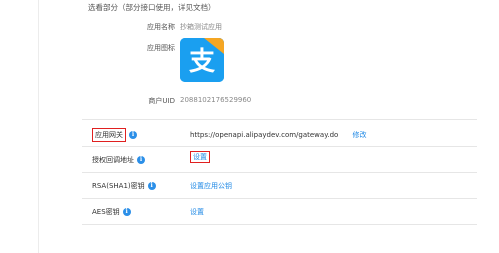 This screenshot has height=253, width=499. I want to click on merchant-uid-label: 商户UID, so click(161, 101).